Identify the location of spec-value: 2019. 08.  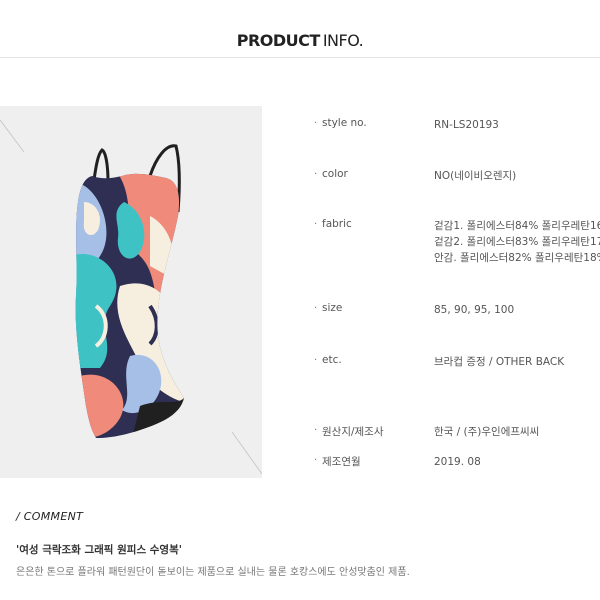
(457, 462).